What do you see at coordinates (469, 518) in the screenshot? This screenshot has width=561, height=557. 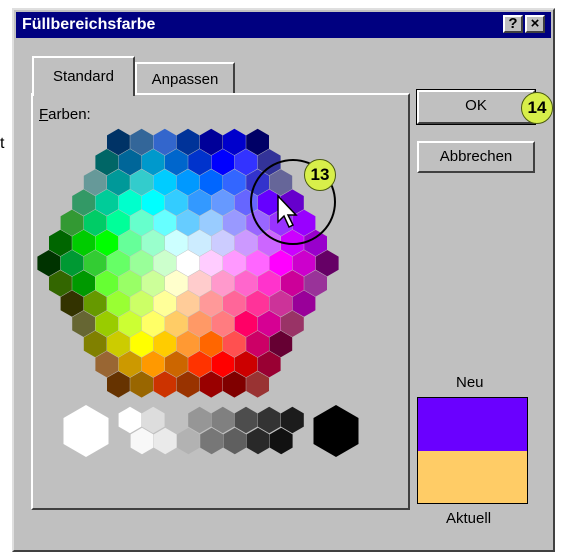 I see `current-color-label: Aktuell` at bounding box center [469, 518].